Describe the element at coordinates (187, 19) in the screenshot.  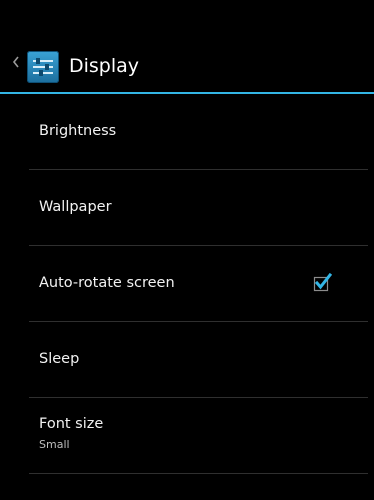
I see `status-bar` at that location.